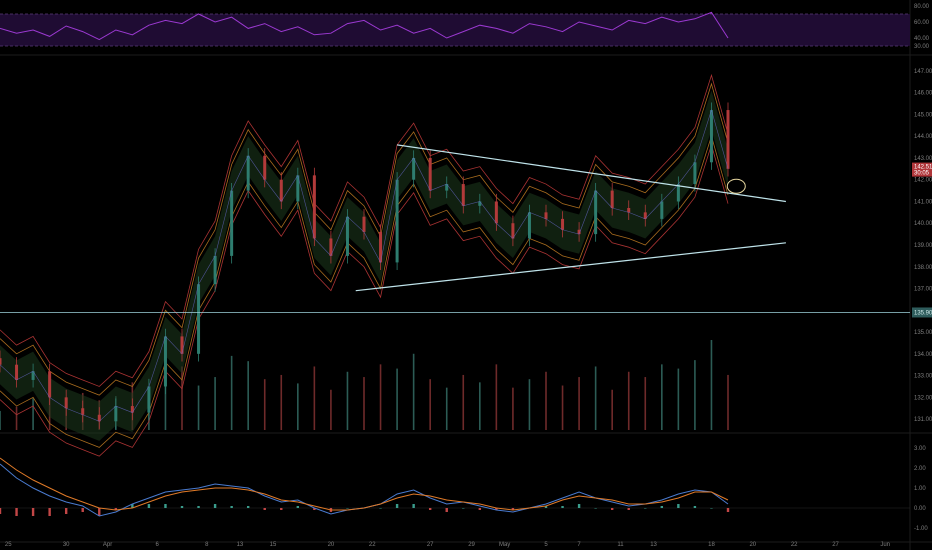  I want to click on price-tick-label: 145.00, so click(923, 115).